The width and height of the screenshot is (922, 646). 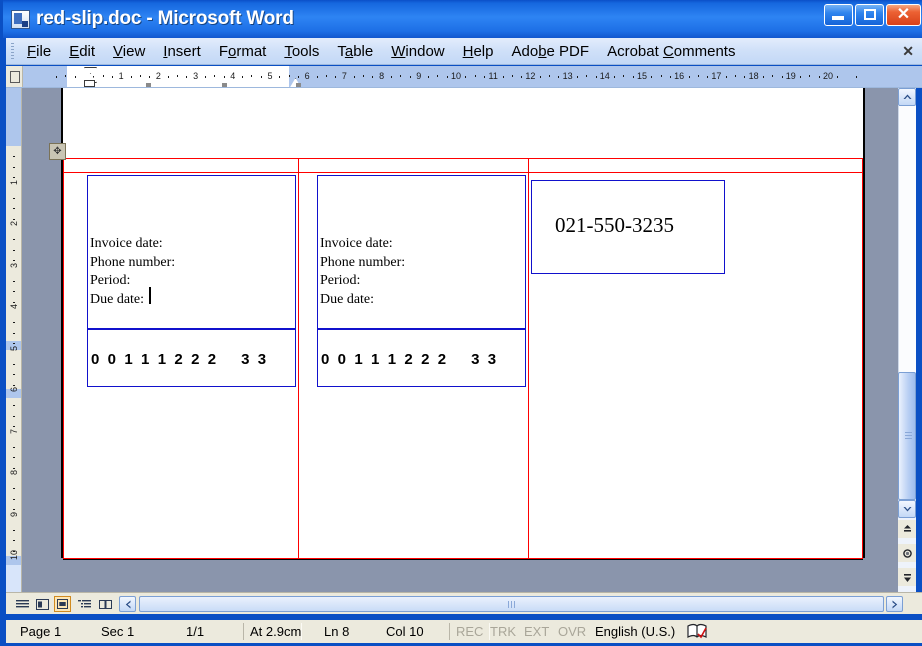 What do you see at coordinates (907, 340) in the screenshot?
I see `vertical-scrollbar` at bounding box center [907, 340].